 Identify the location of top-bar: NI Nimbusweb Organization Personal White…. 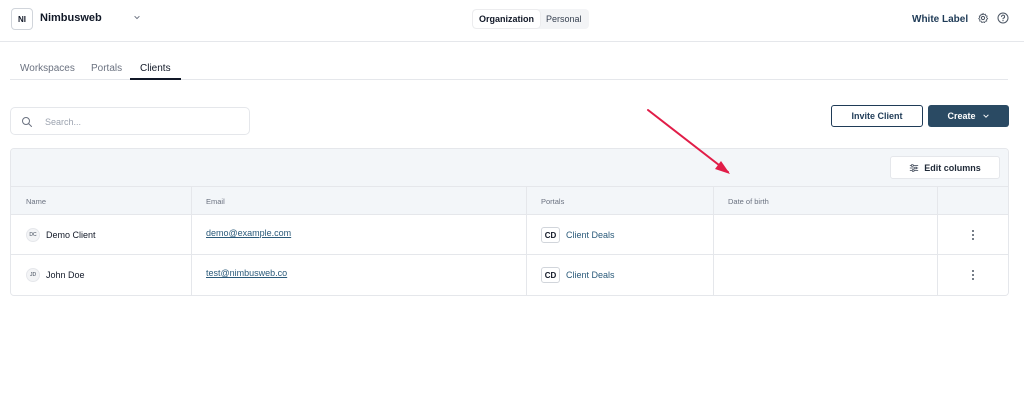
(512, 21).